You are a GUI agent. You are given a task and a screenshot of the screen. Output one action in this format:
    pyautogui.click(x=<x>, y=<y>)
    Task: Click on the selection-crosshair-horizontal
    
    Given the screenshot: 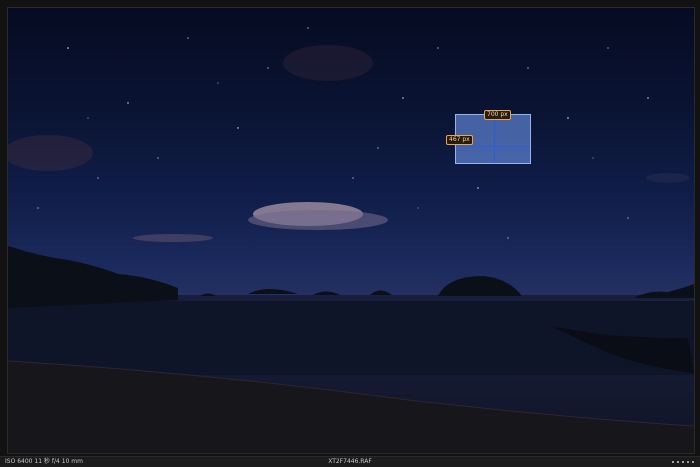 What is the action you would take?
    pyautogui.click(x=493, y=146)
    